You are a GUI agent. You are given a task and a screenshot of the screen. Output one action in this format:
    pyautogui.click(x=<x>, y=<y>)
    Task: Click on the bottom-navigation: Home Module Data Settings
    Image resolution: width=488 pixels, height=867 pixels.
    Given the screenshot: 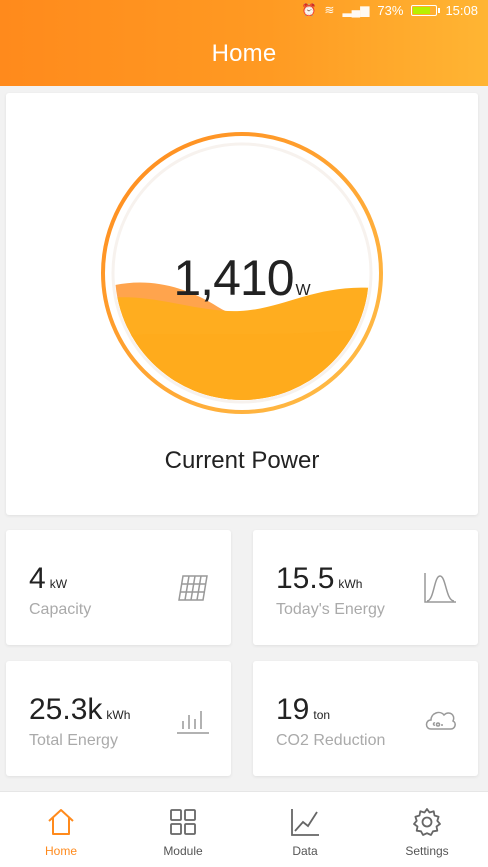 What is the action you would take?
    pyautogui.click(x=244, y=829)
    